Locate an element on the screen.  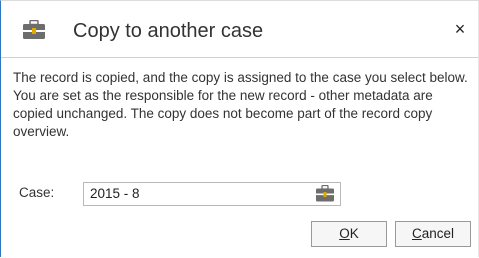
dialog-title: Copy to another case is located at coordinates (168, 31).